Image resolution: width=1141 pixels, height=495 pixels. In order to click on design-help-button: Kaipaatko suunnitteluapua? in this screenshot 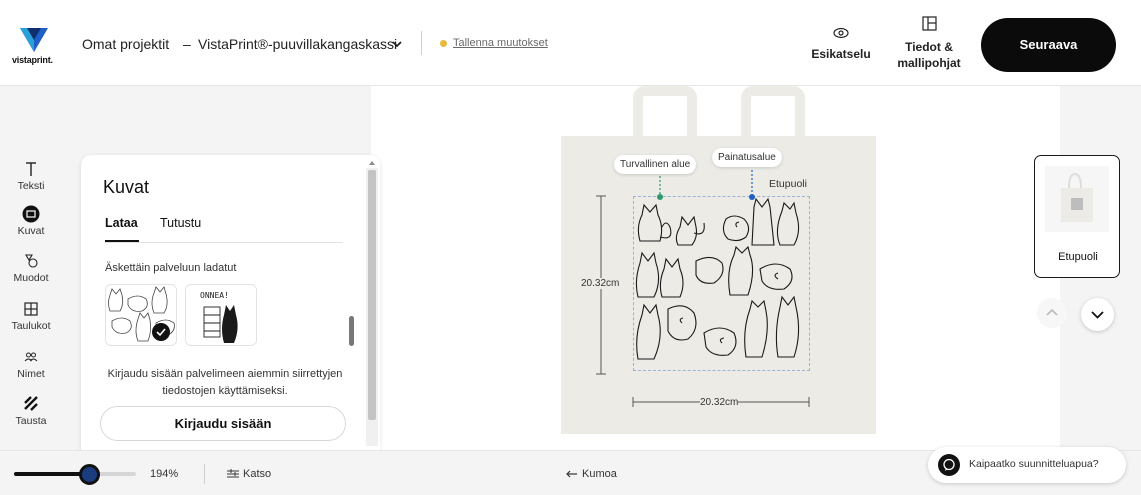, I will do `click(1027, 465)`.